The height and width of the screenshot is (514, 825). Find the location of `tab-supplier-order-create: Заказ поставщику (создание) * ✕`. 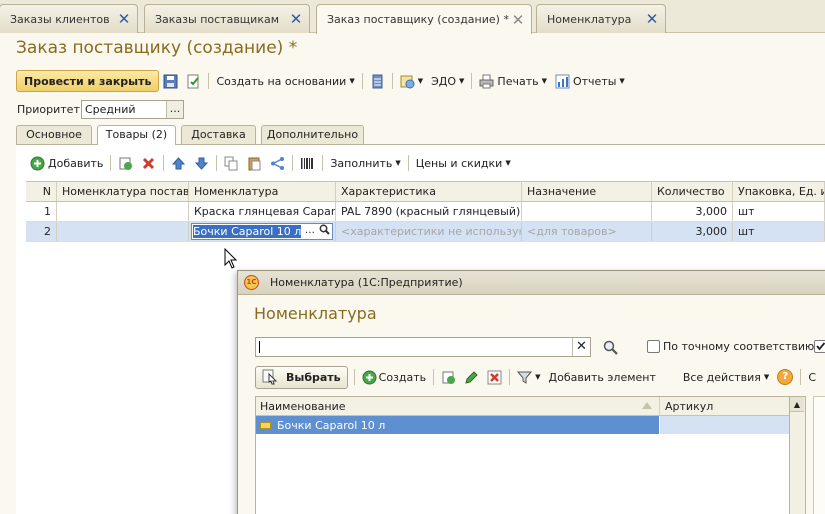

tab-supplier-order-create: Заказ поставщику (создание) * ✕ is located at coordinates (424, 19).